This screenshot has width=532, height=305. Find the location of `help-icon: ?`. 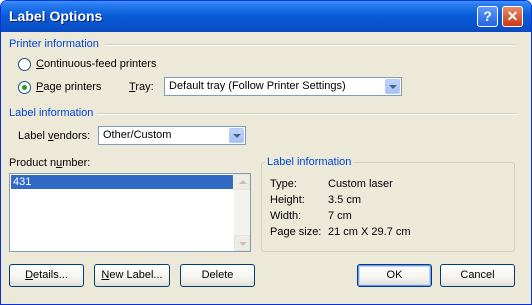

help-icon: ? is located at coordinates (487, 16).